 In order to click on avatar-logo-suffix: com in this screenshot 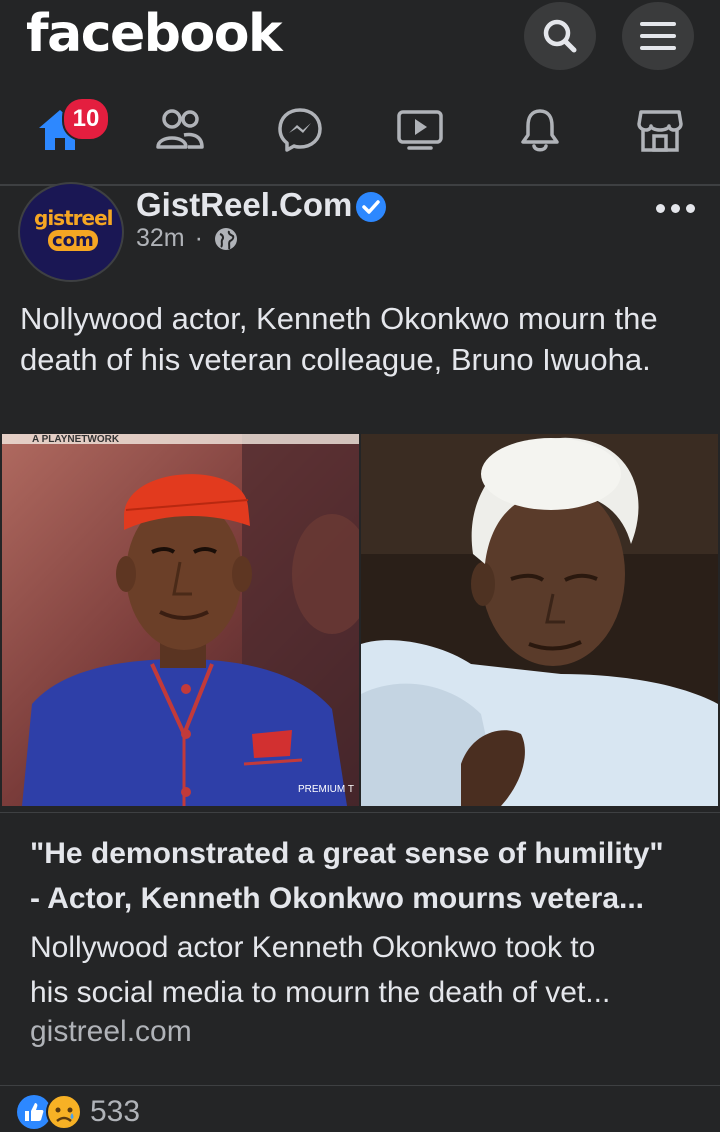, I will do `click(73, 240)`.